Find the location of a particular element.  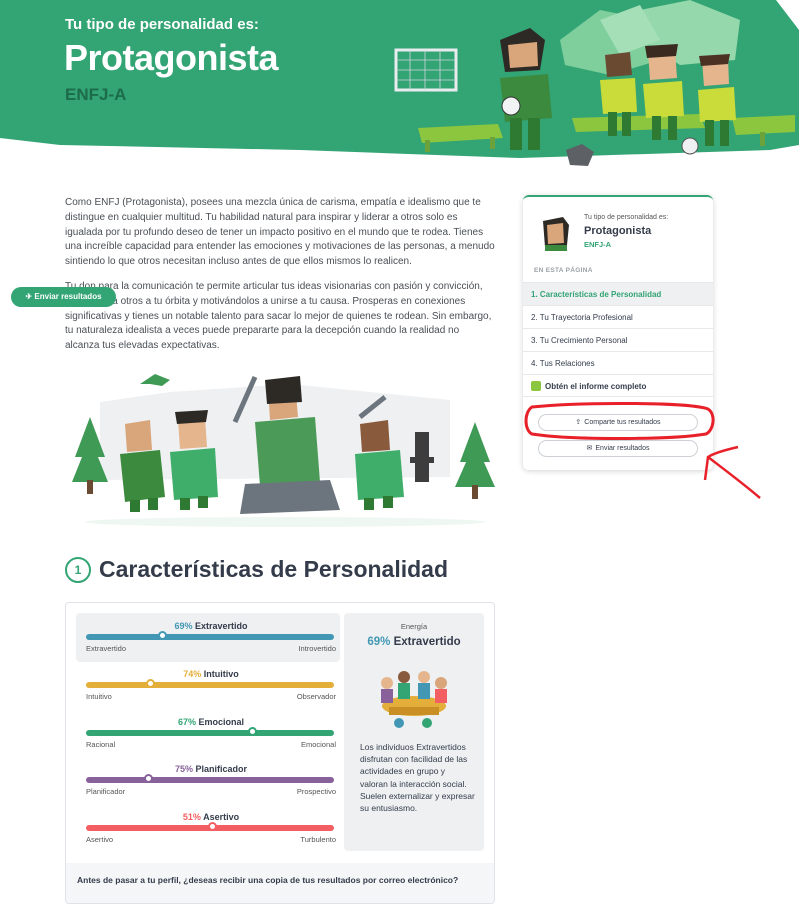

section-number: 1 is located at coordinates (78, 570).